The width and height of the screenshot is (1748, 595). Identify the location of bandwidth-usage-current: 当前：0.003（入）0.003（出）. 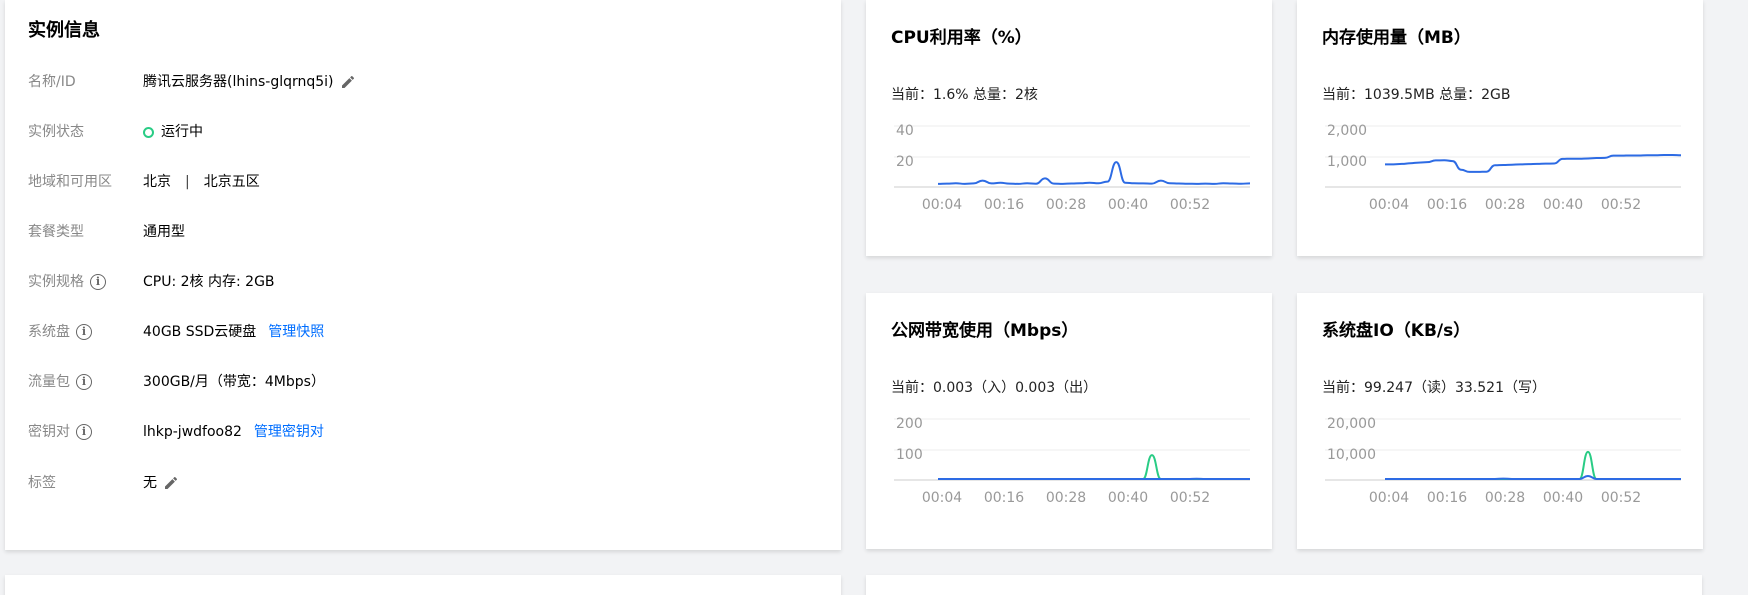
(994, 388).